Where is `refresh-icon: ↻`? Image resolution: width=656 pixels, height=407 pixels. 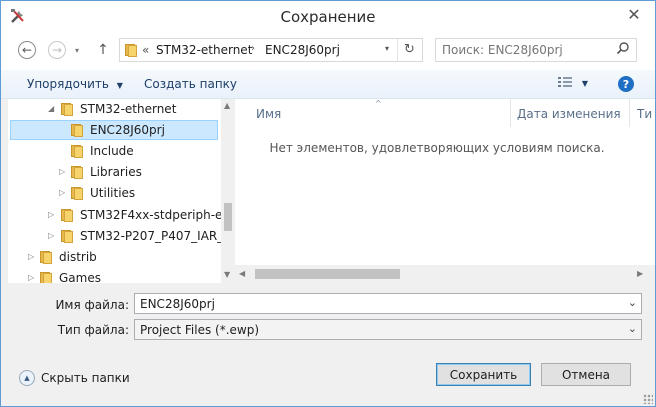 refresh-icon: ↻ is located at coordinates (409, 49).